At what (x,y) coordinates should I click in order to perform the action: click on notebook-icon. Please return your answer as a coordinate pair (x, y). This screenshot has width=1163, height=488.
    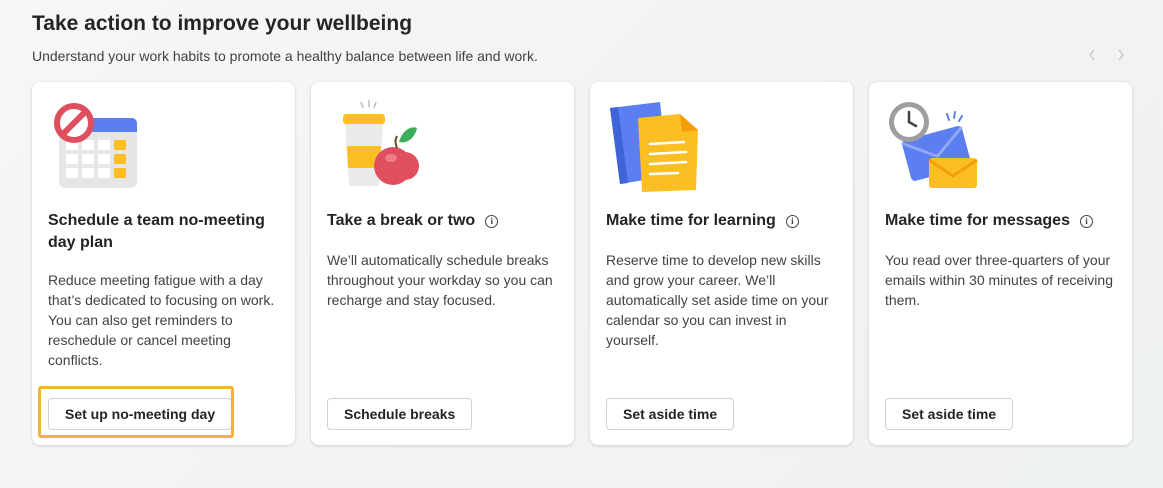
    Looking at the image, I should click on (654, 146).